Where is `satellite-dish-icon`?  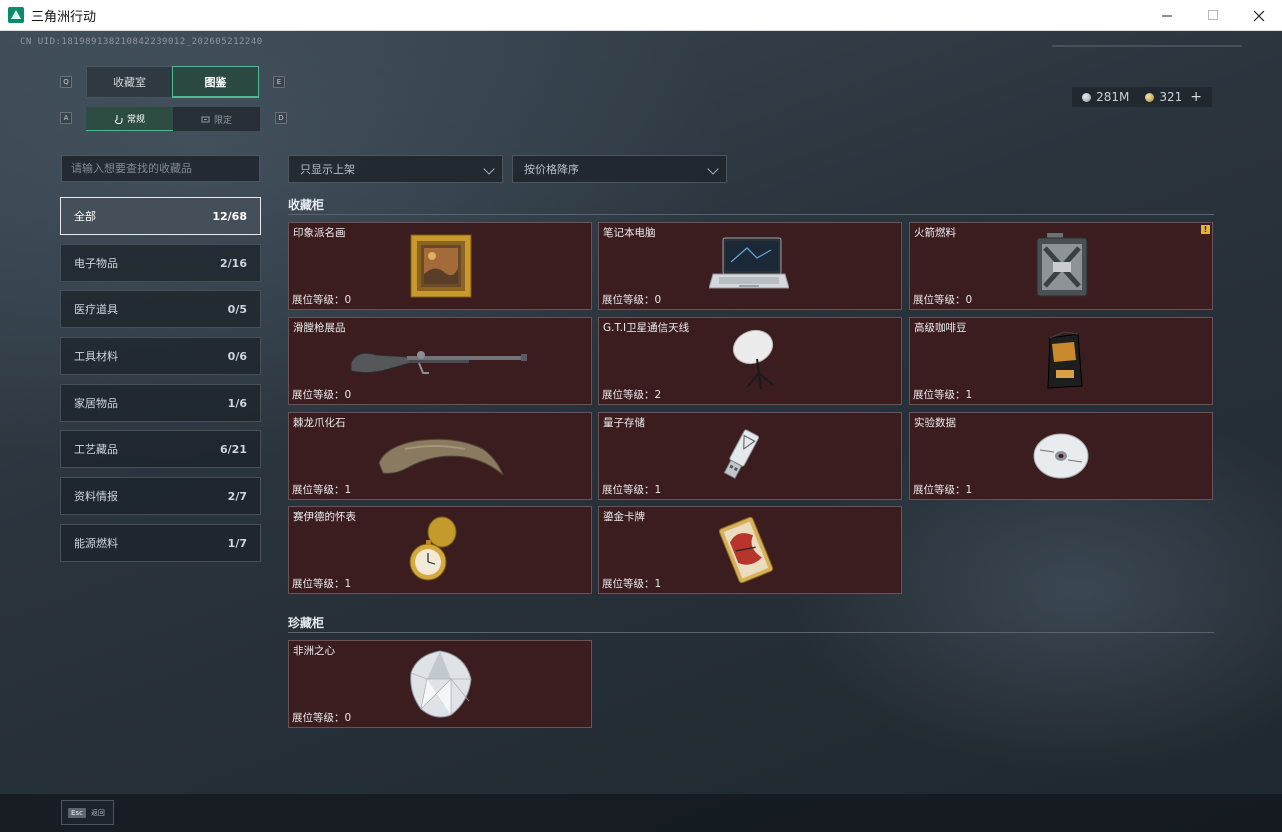 satellite-dish-icon is located at coordinates (758, 361).